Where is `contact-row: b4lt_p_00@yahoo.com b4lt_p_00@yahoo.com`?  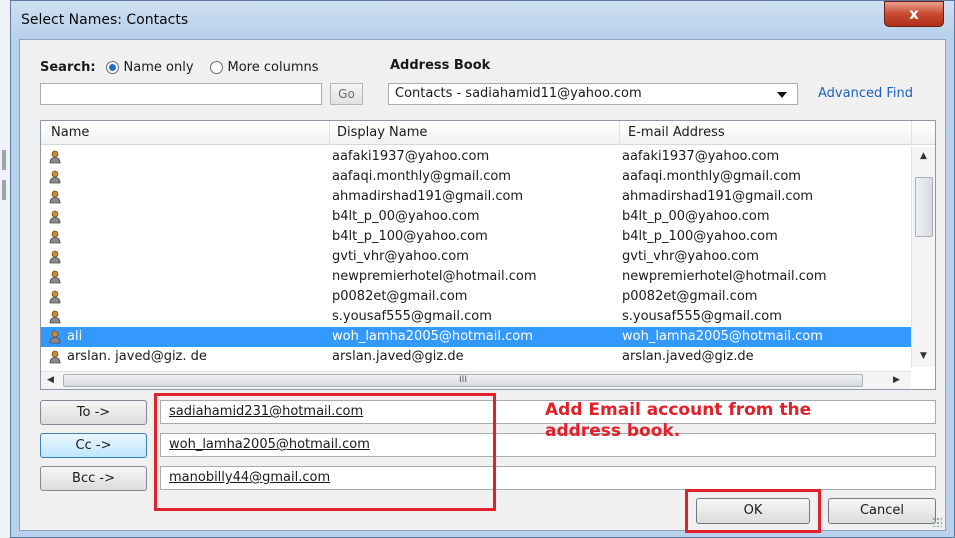
contact-row: b4lt_p_00@yahoo.com b4lt_p_00@yahoo.com is located at coordinates (476, 217).